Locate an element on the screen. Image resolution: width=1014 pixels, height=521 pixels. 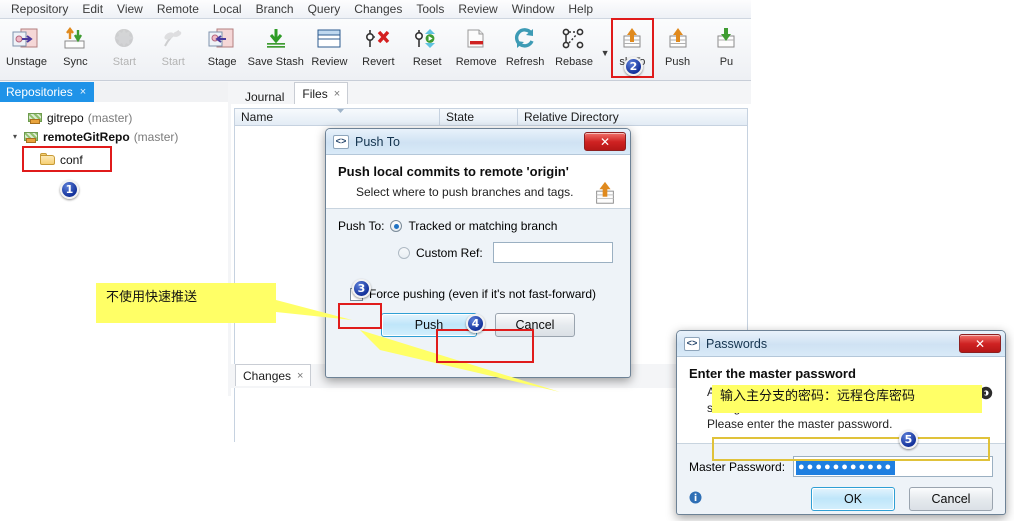
stage-icon is located at coordinates (222, 39).